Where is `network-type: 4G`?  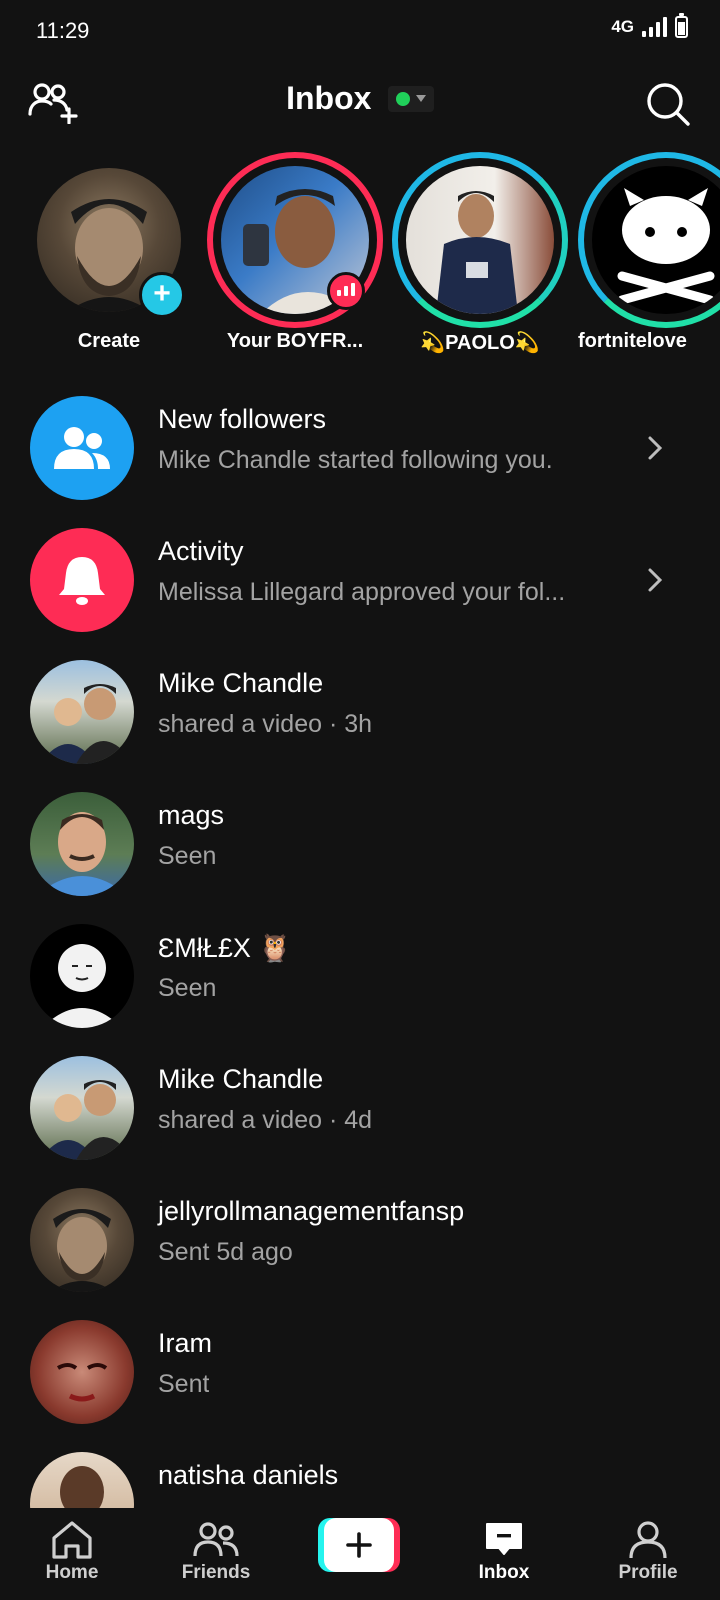
network-type: 4G is located at coordinates (622, 26).